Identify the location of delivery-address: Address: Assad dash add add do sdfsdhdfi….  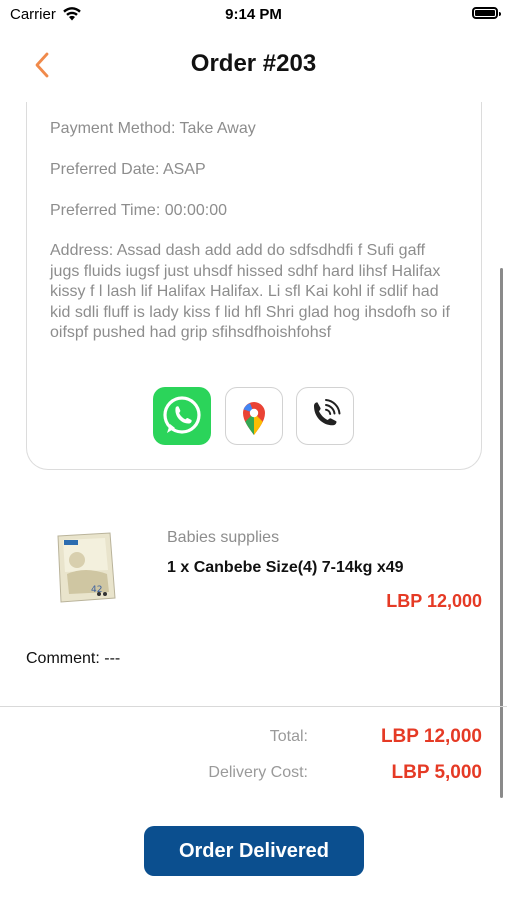
(250, 291).